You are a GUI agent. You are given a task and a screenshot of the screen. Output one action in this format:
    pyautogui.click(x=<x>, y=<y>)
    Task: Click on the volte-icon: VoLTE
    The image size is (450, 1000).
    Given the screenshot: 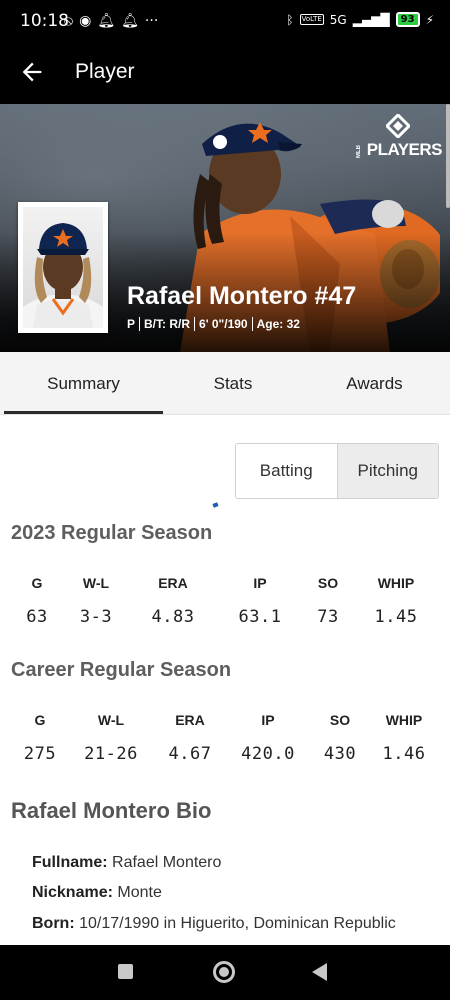 What is the action you would take?
    pyautogui.click(x=311, y=19)
    